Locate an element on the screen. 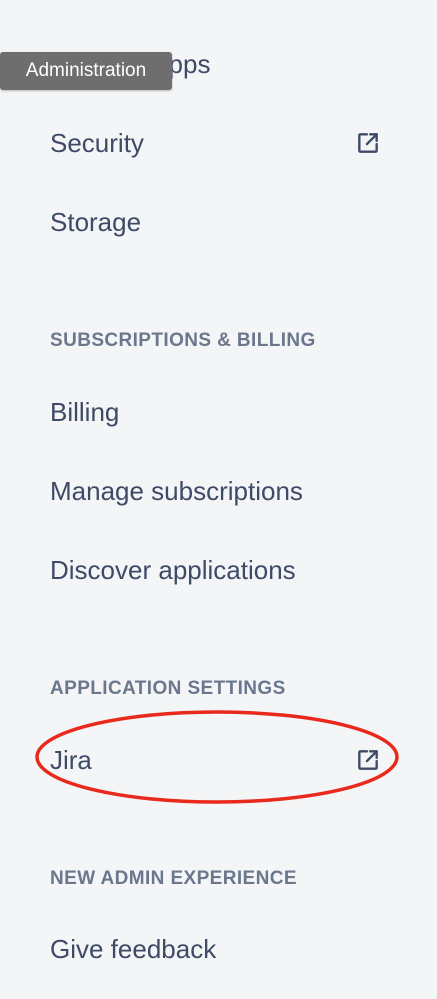 The image size is (437, 999). administration-tooltip: Administration is located at coordinates (86, 71).